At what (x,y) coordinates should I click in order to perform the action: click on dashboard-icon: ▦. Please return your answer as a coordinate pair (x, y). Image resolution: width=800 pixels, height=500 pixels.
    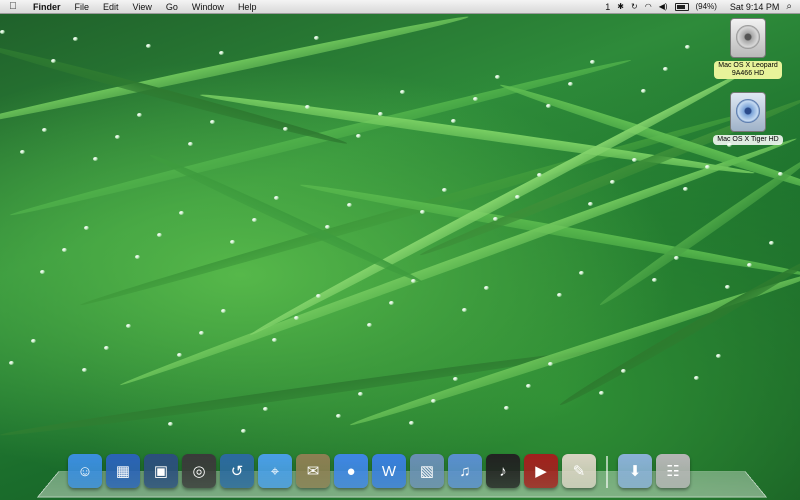
    Looking at the image, I should click on (123, 471).